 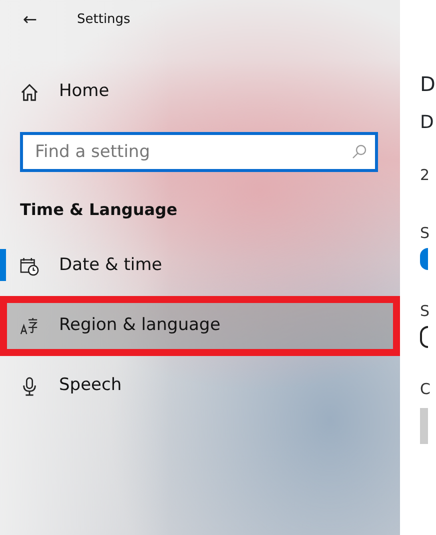 What do you see at coordinates (428, 86) in the screenshot?
I see `page-heading: D` at bounding box center [428, 86].